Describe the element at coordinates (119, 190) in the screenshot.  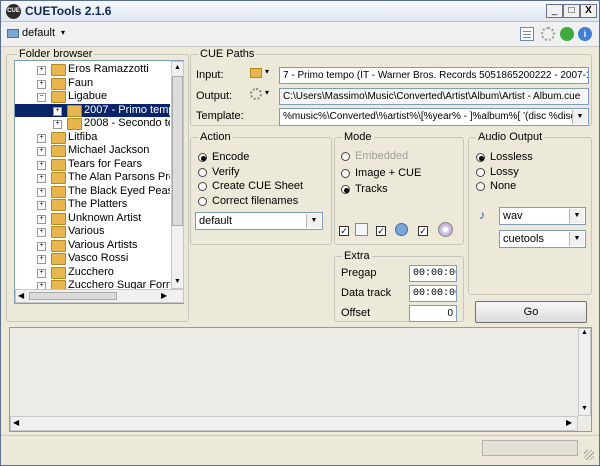
I see `tree-item-label: The Black Eyed Peas` at that location.